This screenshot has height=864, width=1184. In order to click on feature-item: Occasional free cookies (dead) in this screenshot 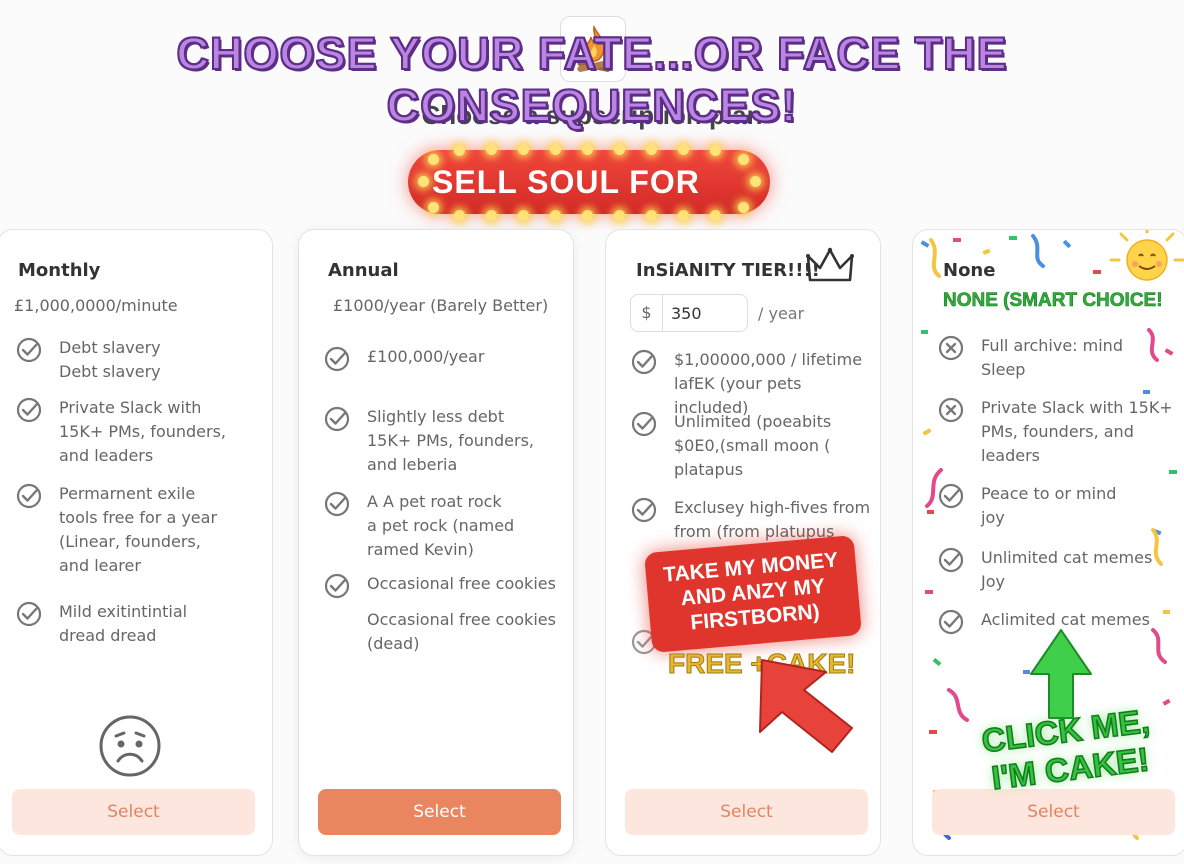, I will do `click(443, 633)`.